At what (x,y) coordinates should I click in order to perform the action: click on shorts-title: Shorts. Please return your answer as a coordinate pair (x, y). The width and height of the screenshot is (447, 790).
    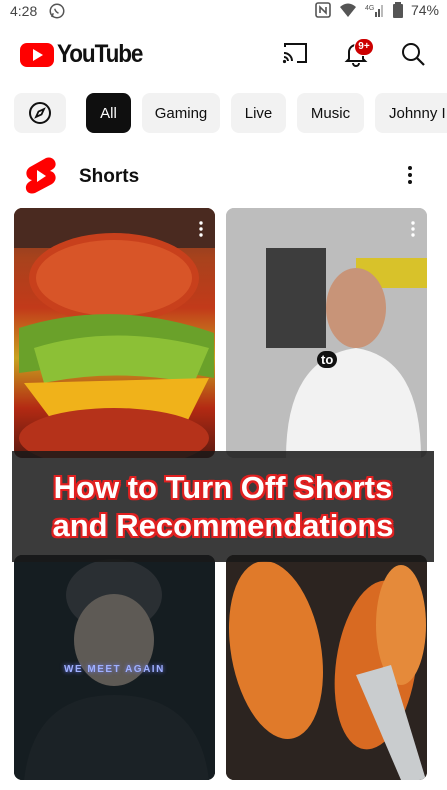
    Looking at the image, I should click on (109, 176).